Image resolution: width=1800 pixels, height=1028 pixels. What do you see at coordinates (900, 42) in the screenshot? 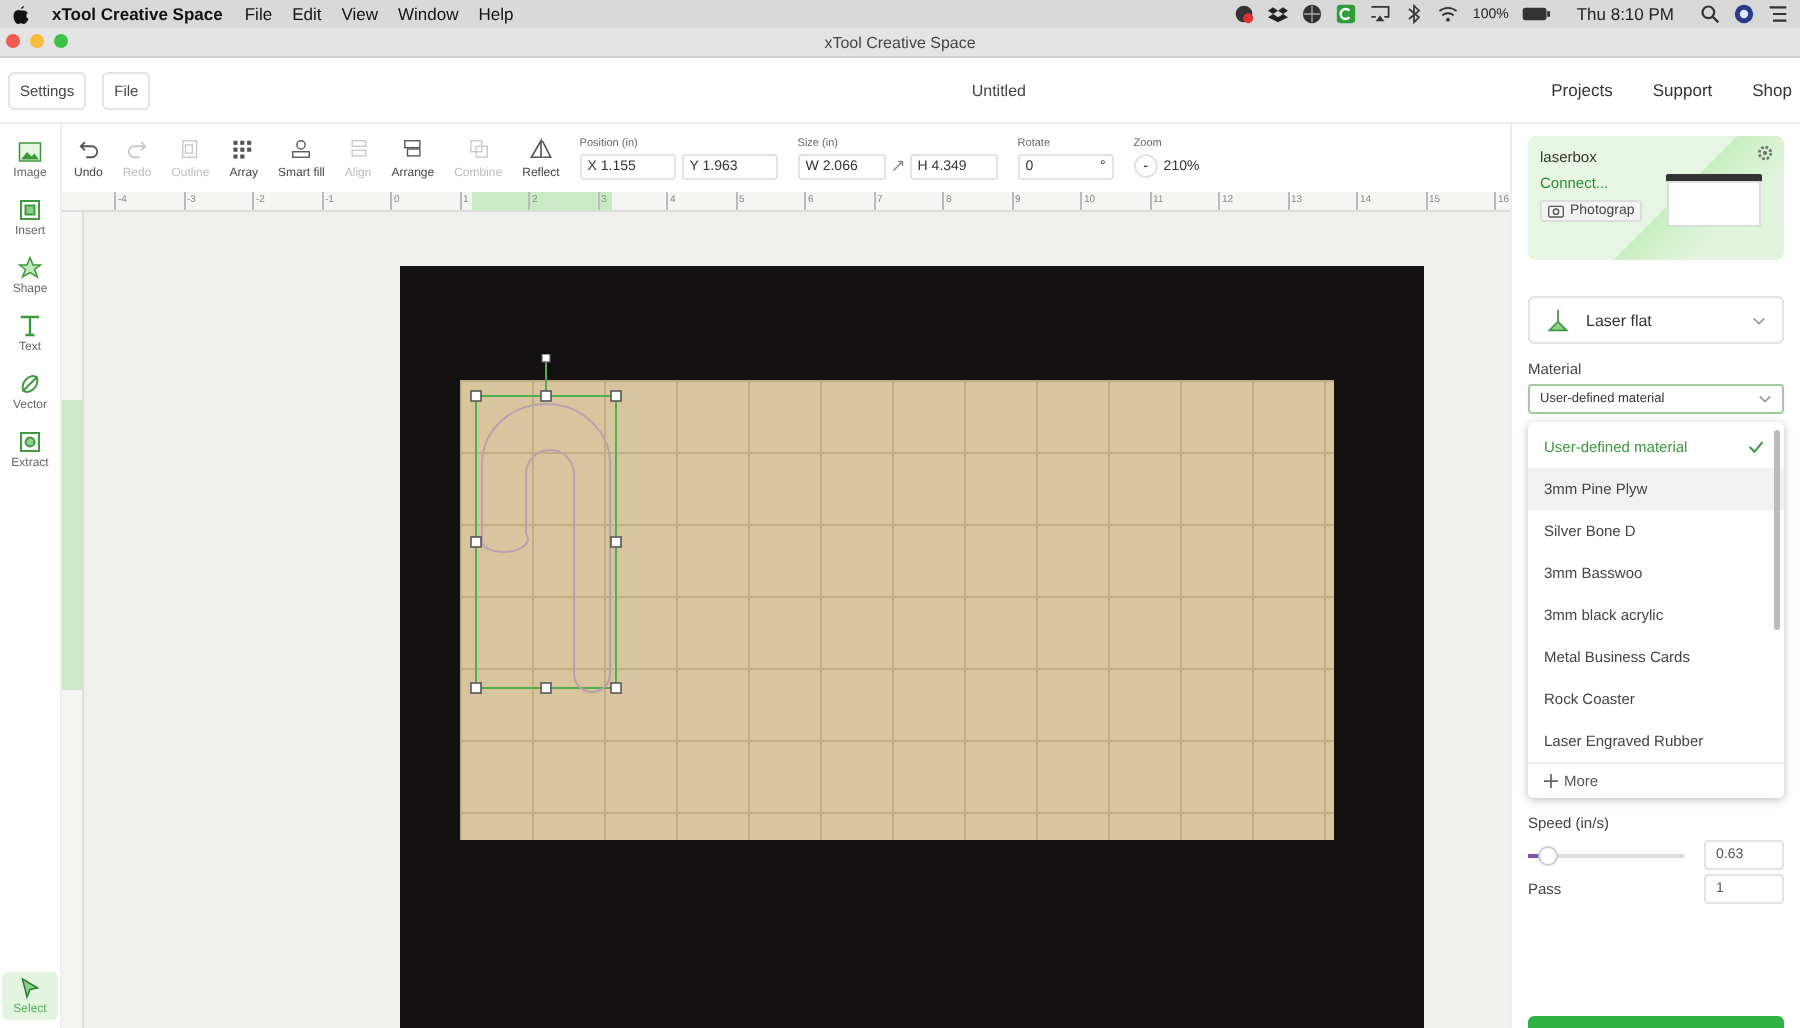
I see `window-title: xTool Creative Space` at bounding box center [900, 42].